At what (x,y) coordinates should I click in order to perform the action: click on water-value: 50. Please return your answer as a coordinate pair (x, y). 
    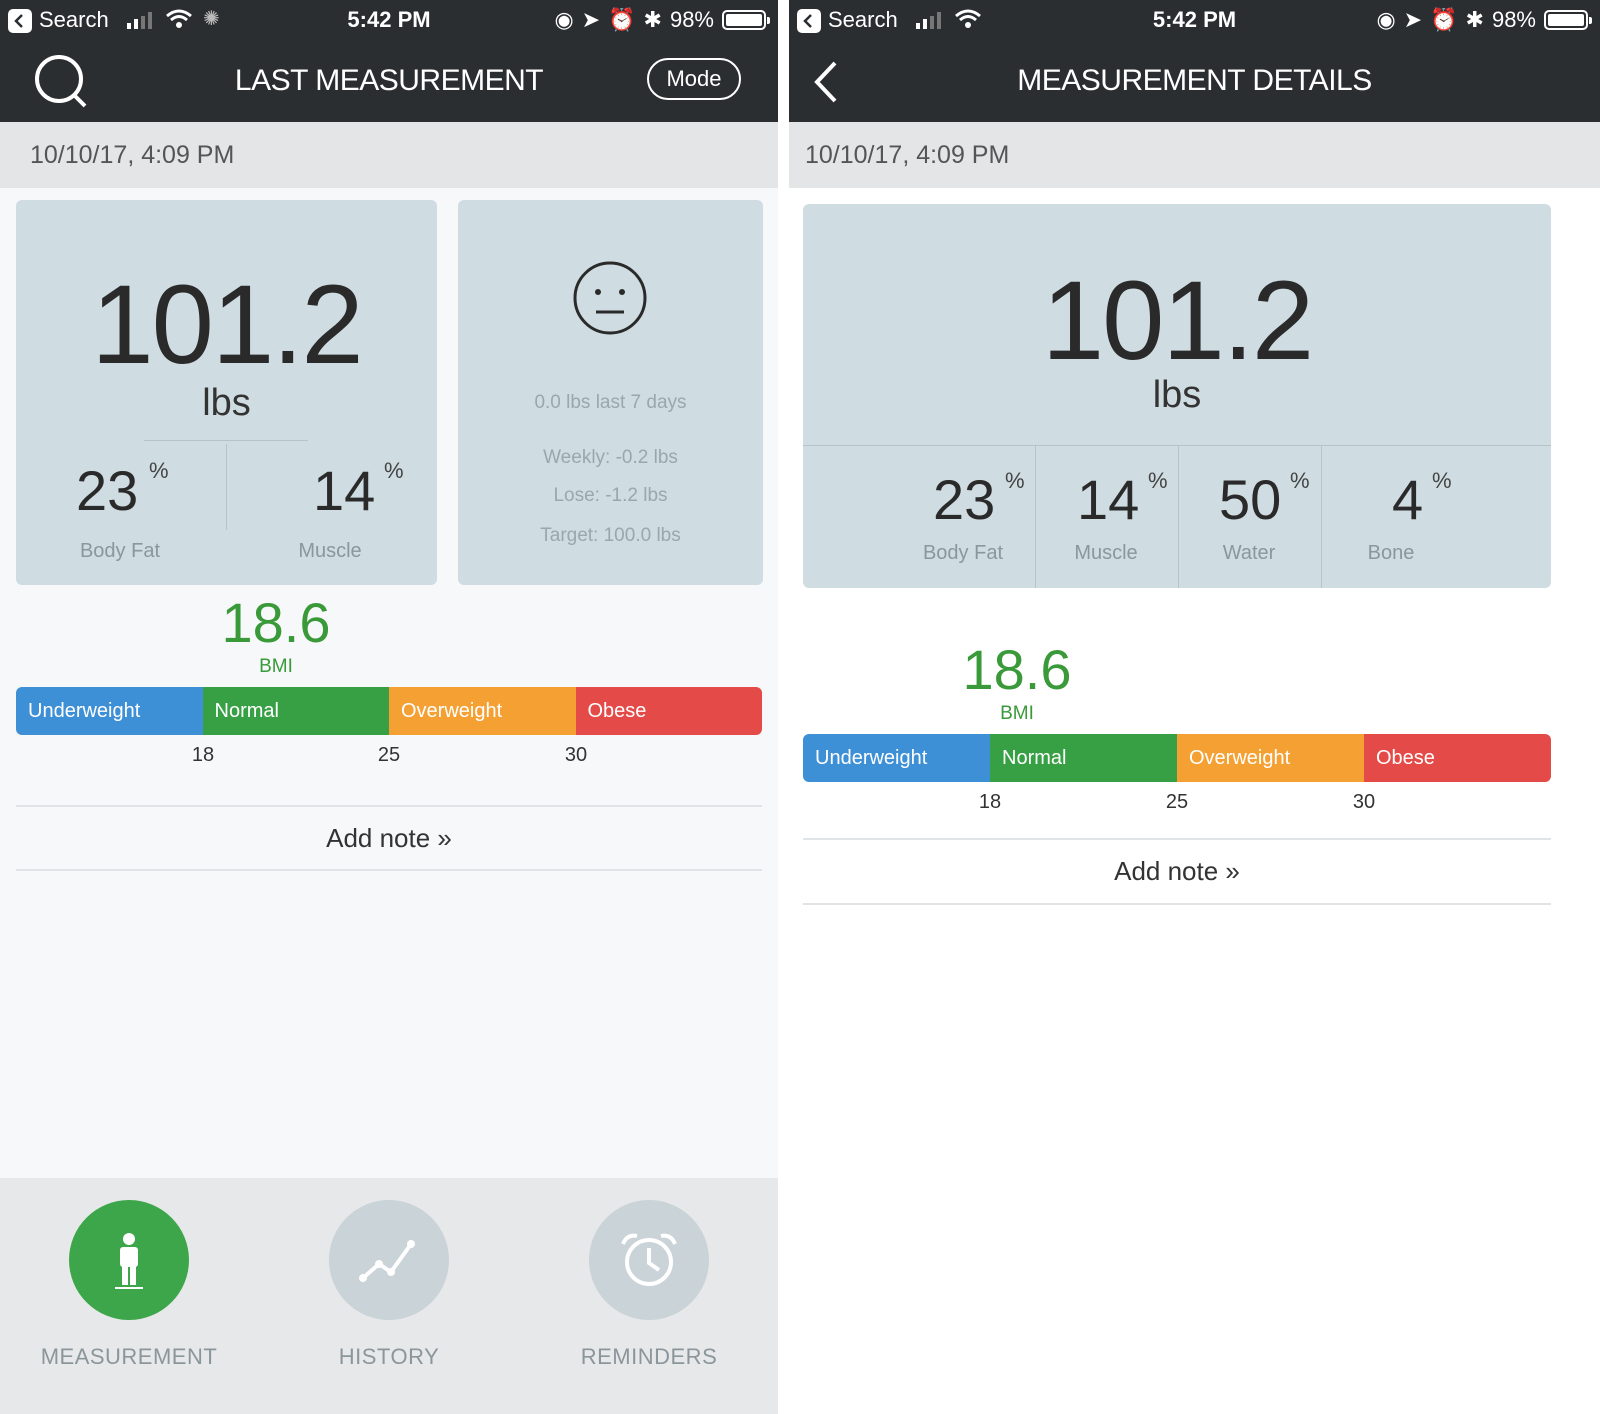
    Looking at the image, I should click on (1250, 499).